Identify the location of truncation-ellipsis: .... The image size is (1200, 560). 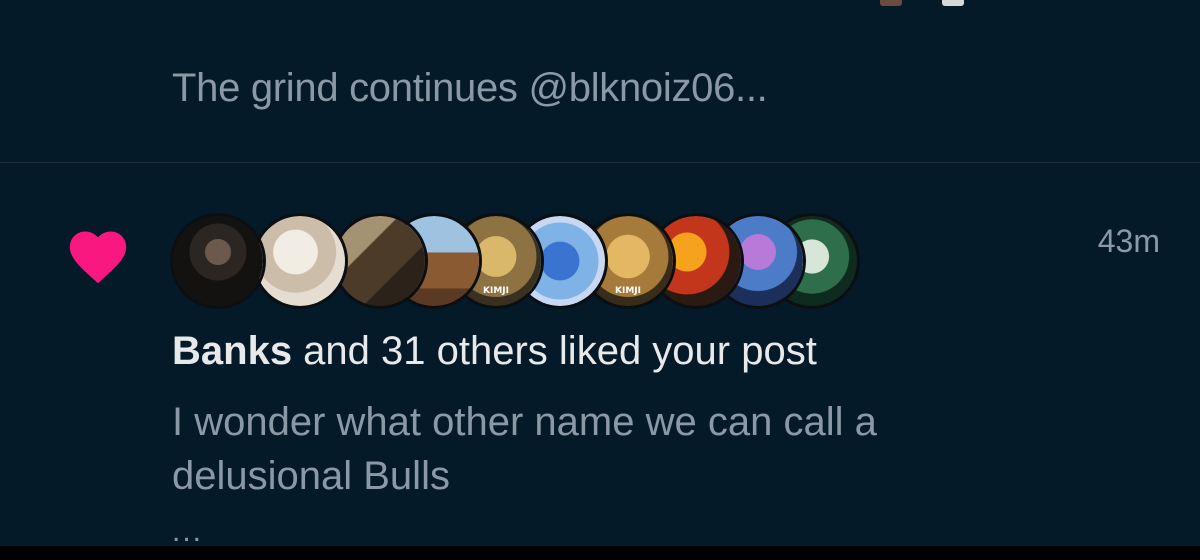
(188, 531).